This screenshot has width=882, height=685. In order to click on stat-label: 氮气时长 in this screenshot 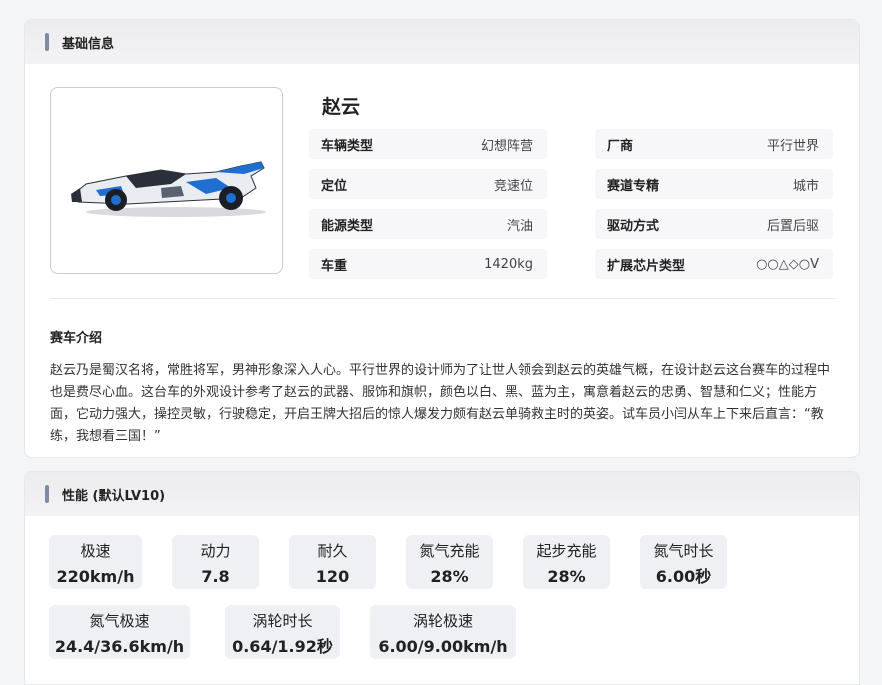, I will do `click(683, 551)`.